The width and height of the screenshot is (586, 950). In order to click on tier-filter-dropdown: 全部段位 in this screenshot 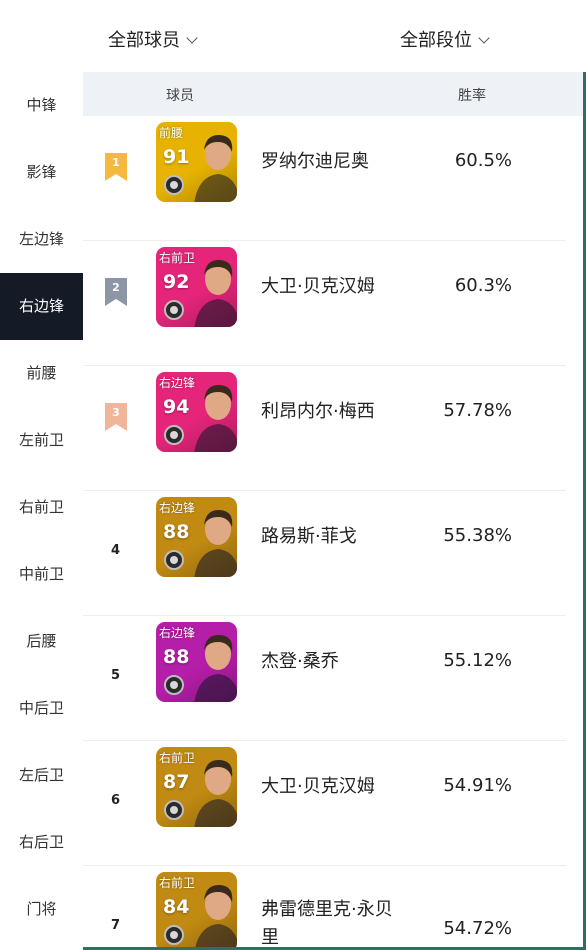, I will do `click(445, 39)`.